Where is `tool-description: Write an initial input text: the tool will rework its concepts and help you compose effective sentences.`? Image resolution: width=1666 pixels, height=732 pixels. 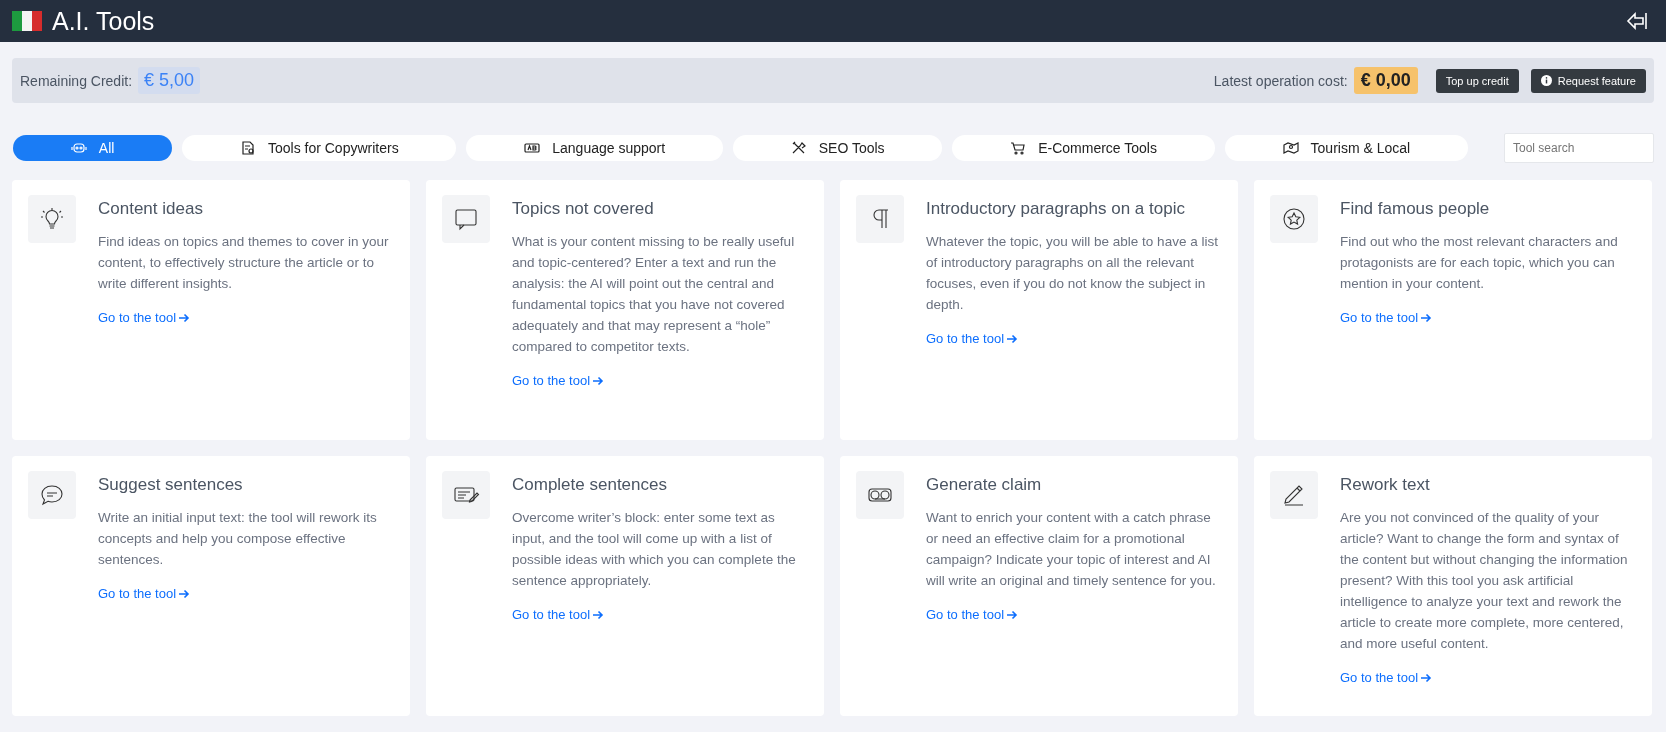 tool-description: Write an initial input text: the tool will rework its concepts and help you compose effective sentences. is located at coordinates (238, 539).